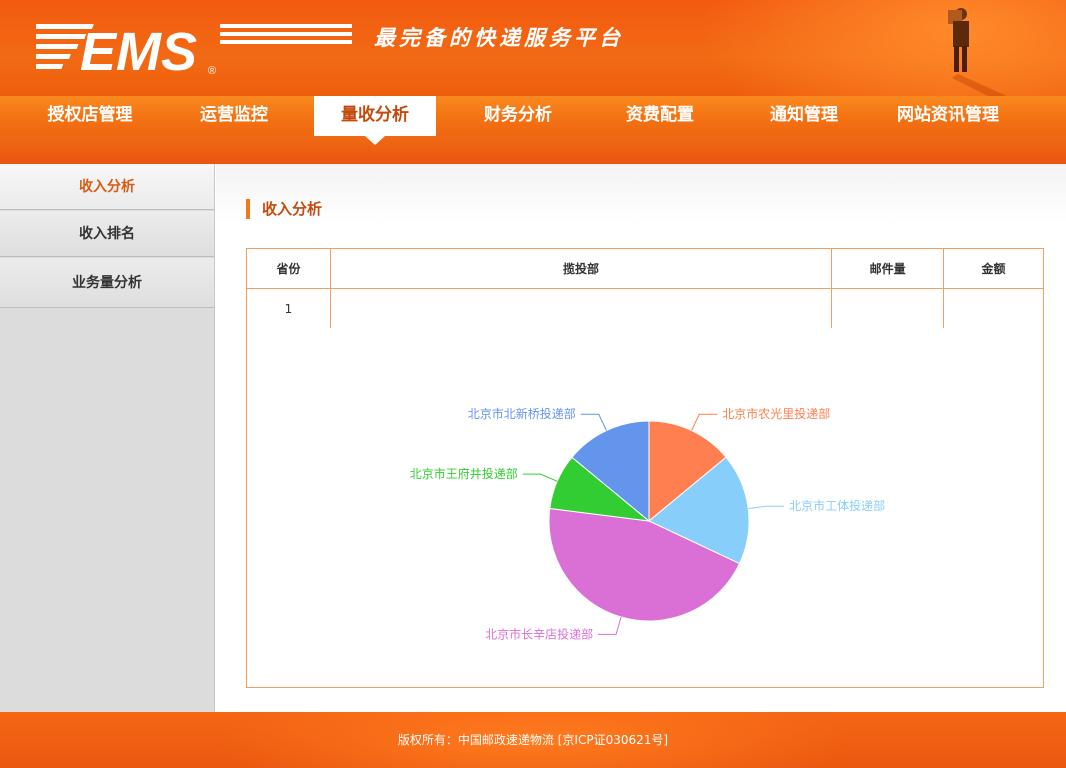 This screenshot has width=1066, height=768. What do you see at coordinates (234, 116) in the screenshot?
I see `nav-item-operations-monitor: 运营监控` at bounding box center [234, 116].